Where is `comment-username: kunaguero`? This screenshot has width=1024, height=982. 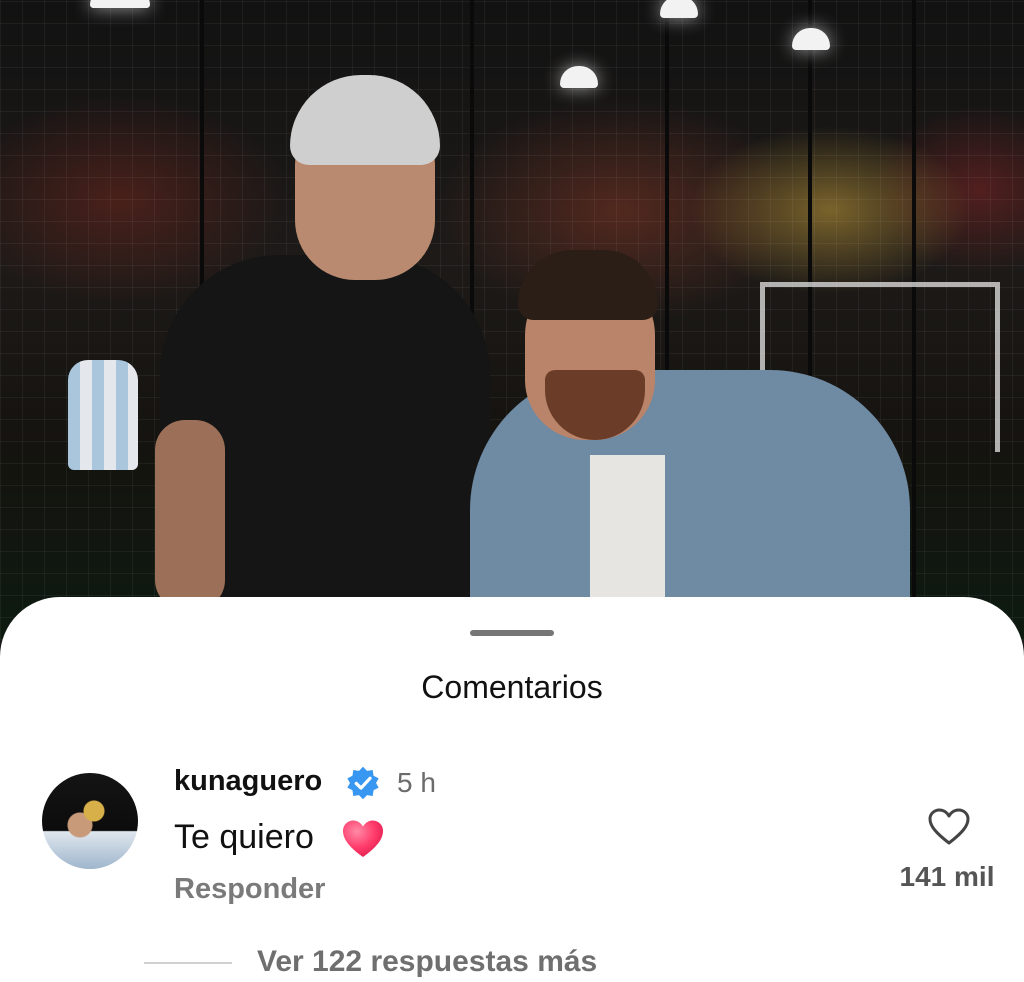
comment-username: kunaguero is located at coordinates (248, 781).